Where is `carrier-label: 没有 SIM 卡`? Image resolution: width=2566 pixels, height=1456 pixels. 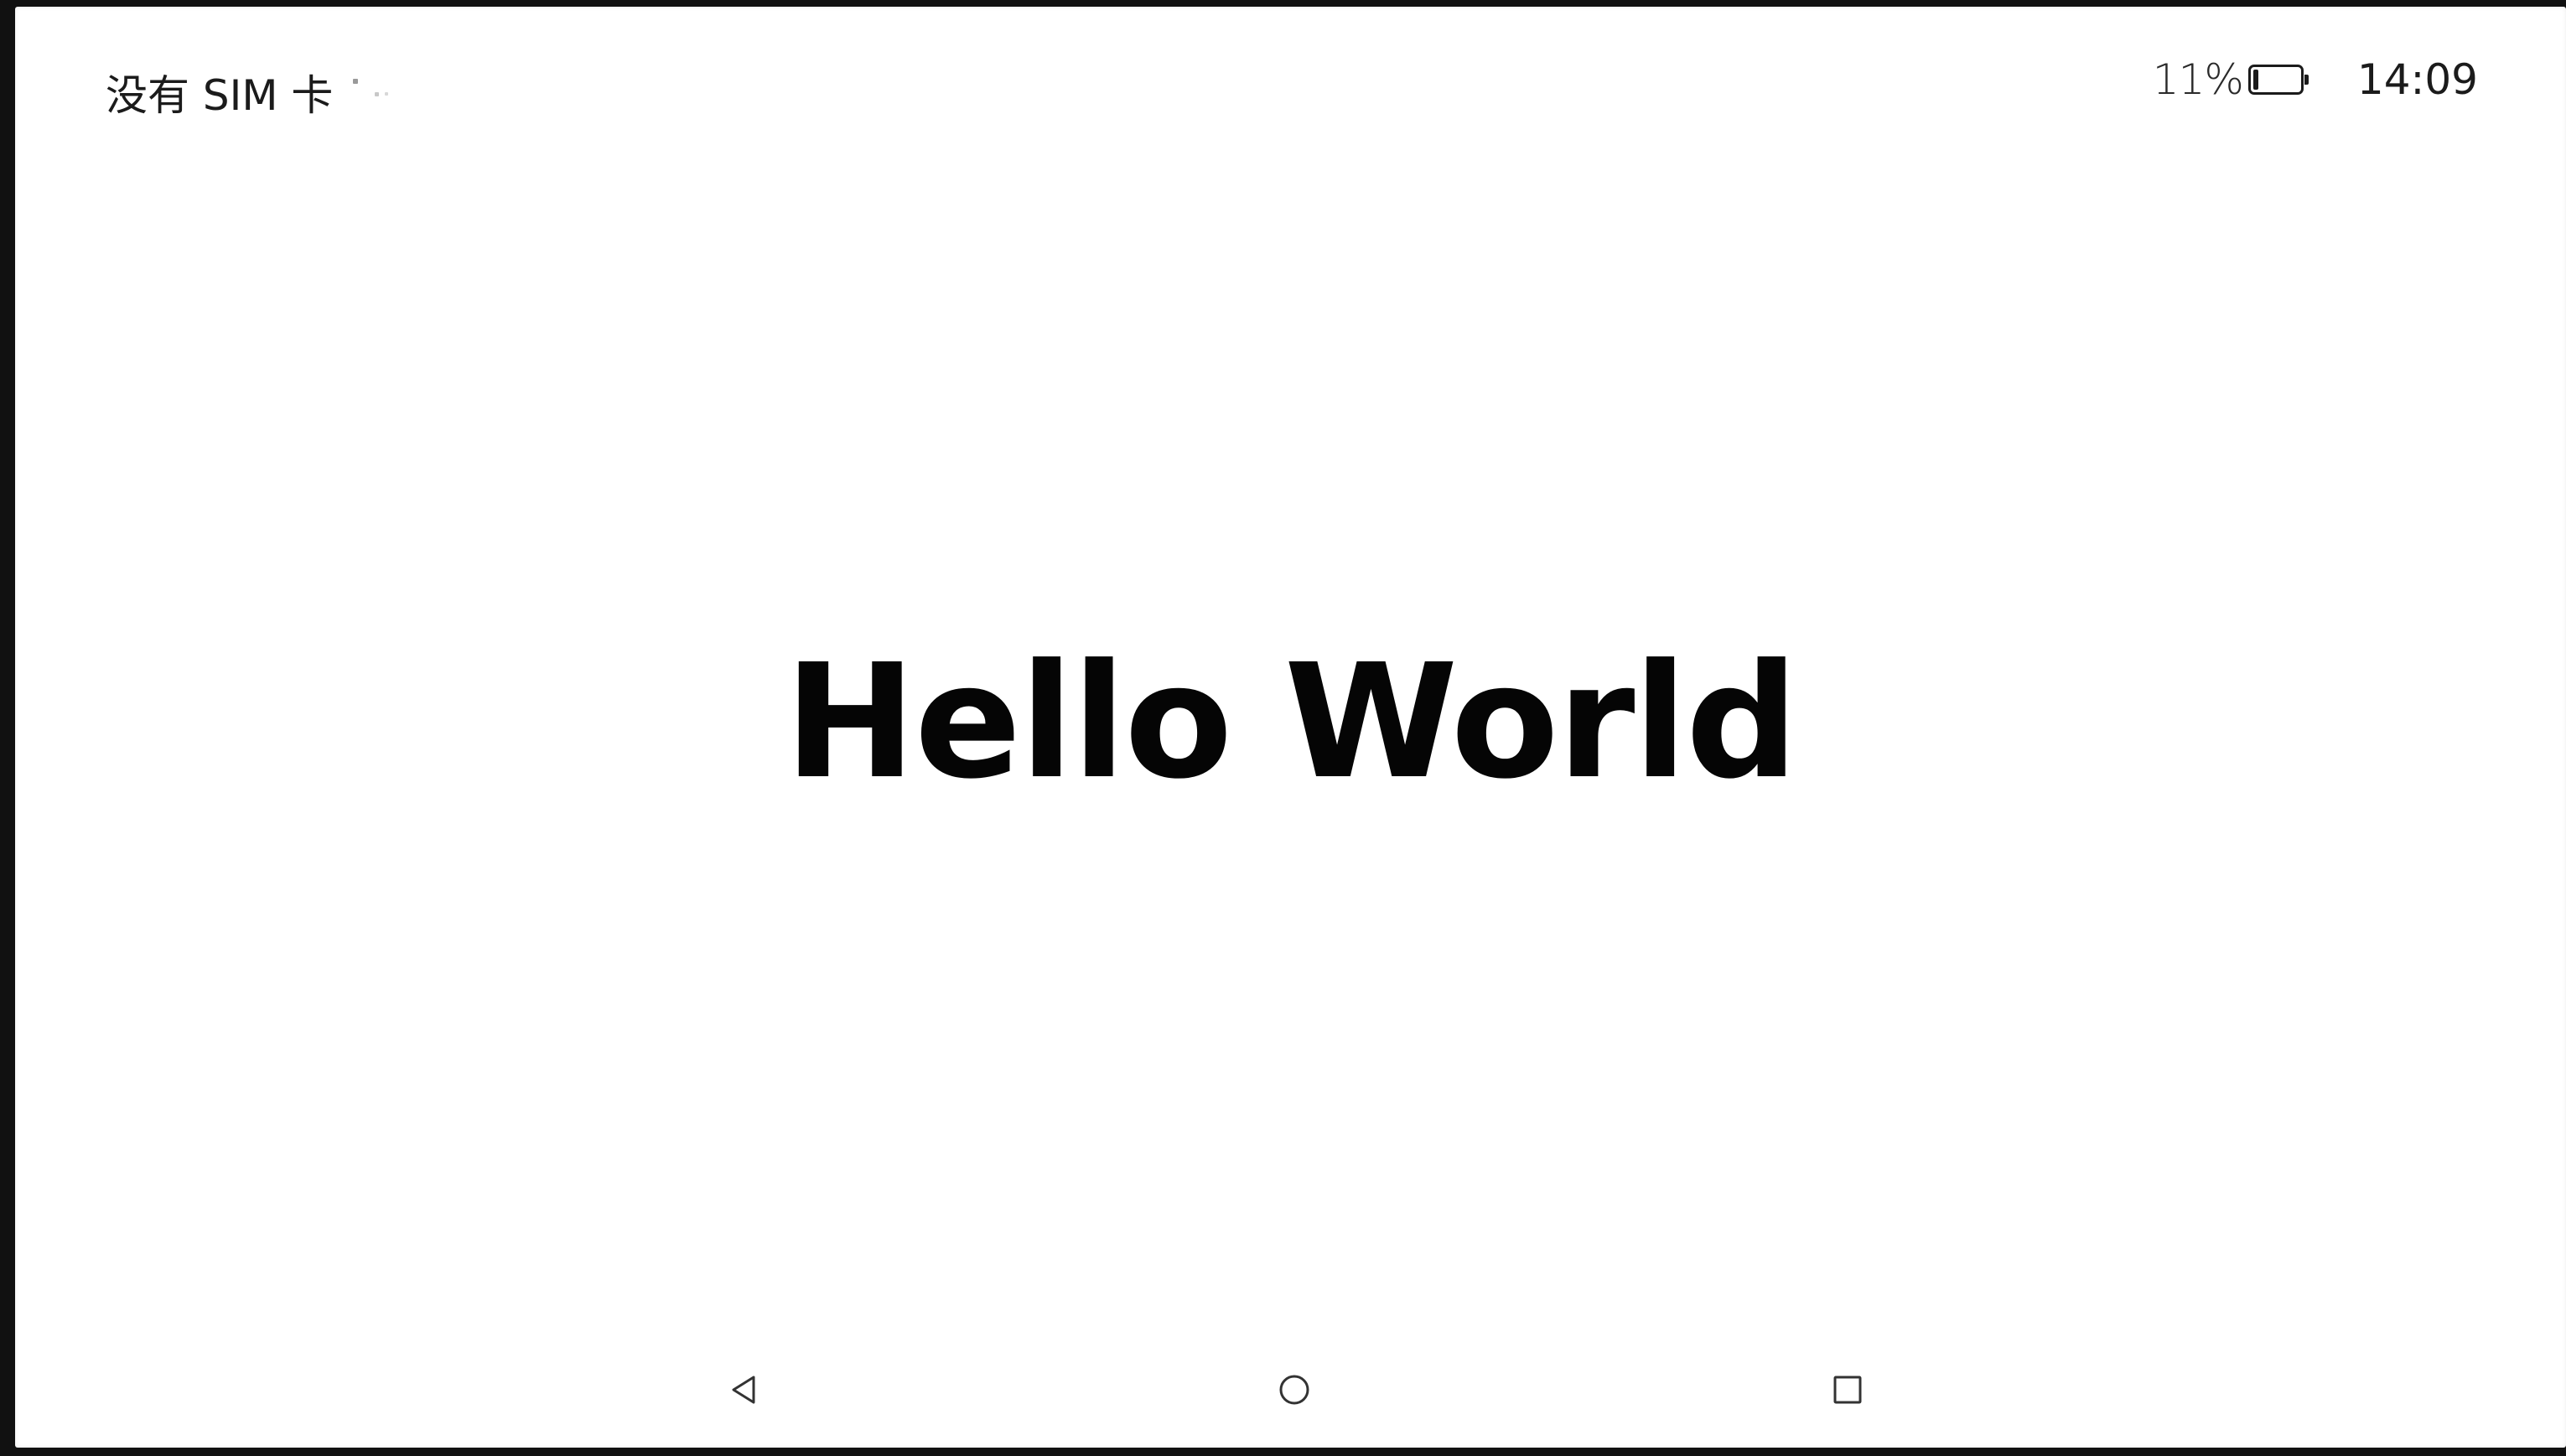
carrier-label: 没有 SIM 卡 is located at coordinates (220, 95).